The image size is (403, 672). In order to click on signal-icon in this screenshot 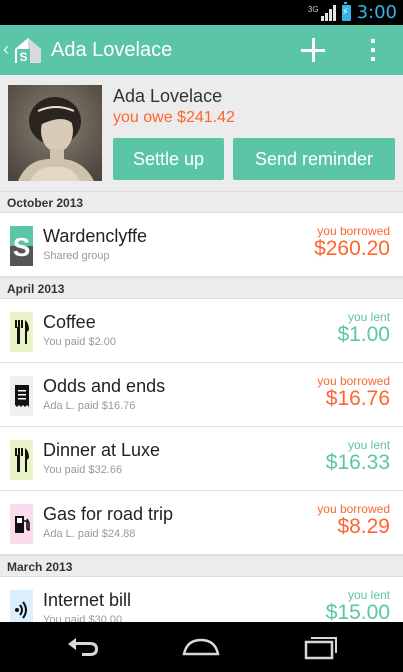, I will do `click(328, 12)`.